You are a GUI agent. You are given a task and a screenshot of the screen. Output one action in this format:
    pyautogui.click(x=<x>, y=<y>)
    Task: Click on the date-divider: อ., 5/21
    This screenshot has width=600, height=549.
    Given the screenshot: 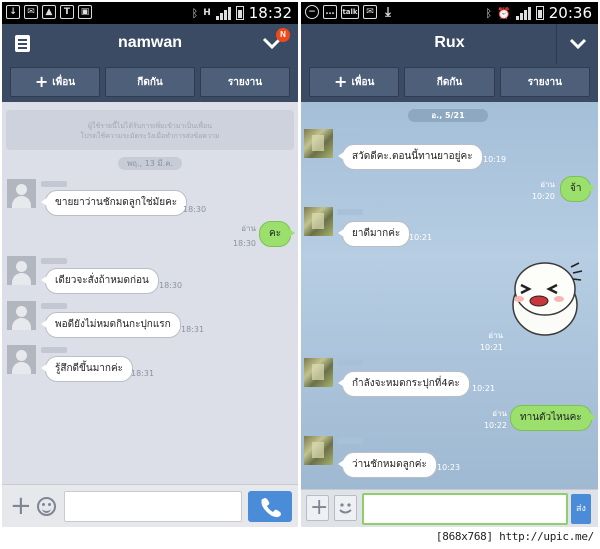 What is the action you would take?
    pyautogui.click(x=448, y=115)
    